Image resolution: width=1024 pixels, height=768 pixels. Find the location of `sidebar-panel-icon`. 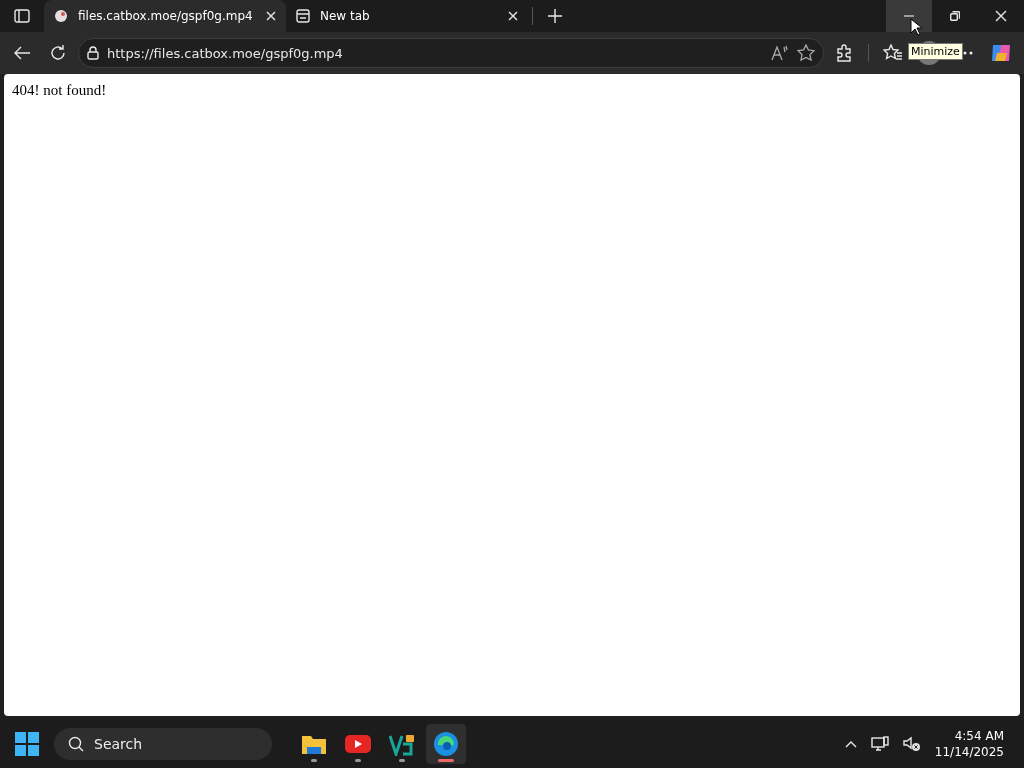

sidebar-panel-icon is located at coordinates (22, 16).